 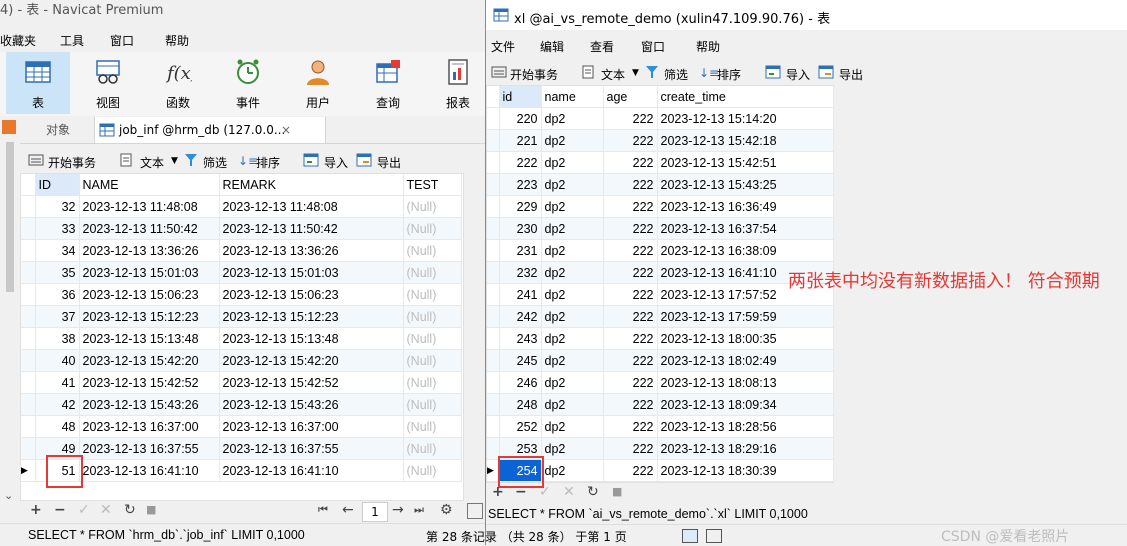 What do you see at coordinates (745, 338) in the screenshot?
I see `table-cell: 2023-12-13 18:00:35` at bounding box center [745, 338].